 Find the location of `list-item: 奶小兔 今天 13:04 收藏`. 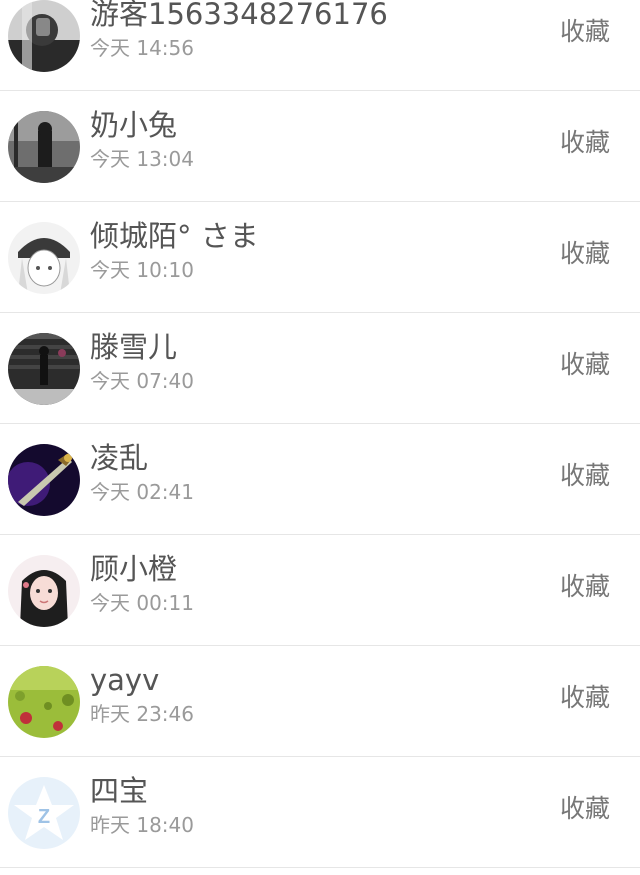

list-item: 奶小兔 今天 13:04 收藏 is located at coordinates (320, 146).